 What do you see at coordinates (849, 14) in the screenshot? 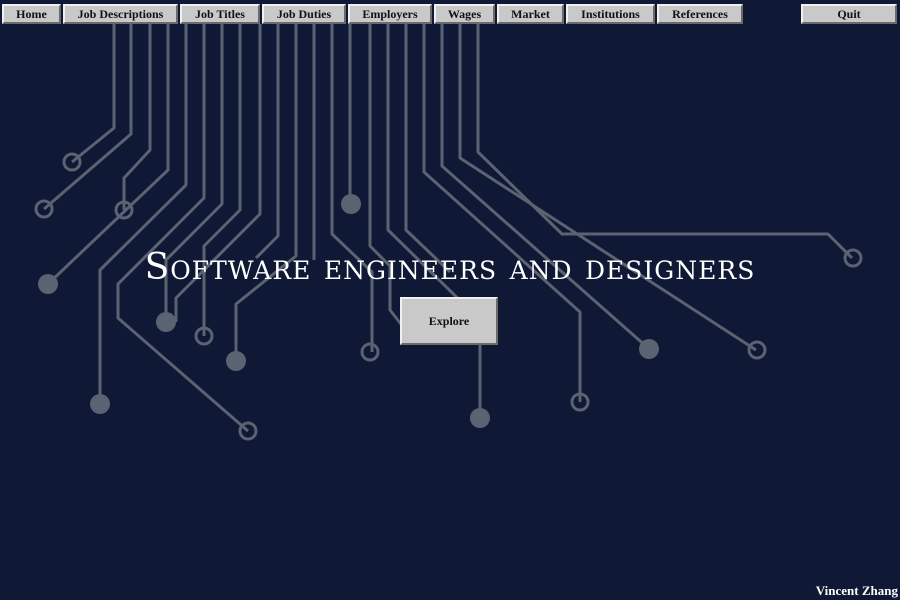
I see `quit-button: Quit` at bounding box center [849, 14].